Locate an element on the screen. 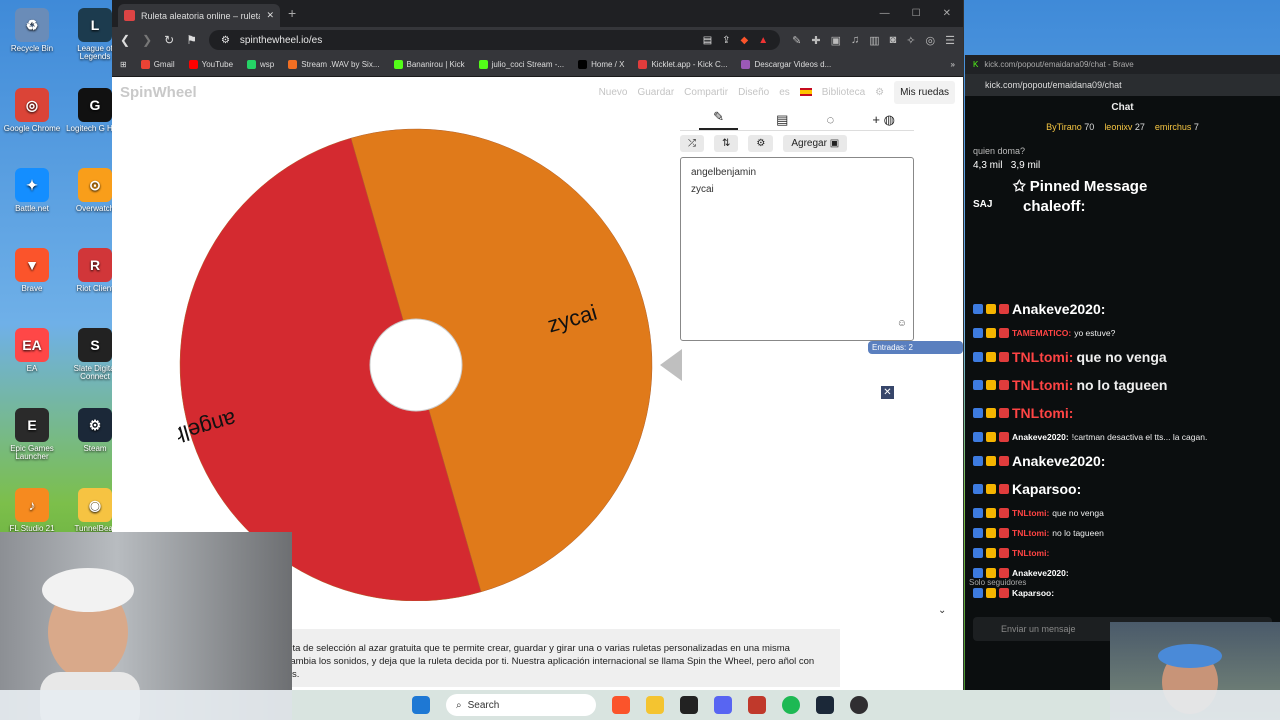  add-image-button: Agregar ▣ is located at coordinates (815, 143).